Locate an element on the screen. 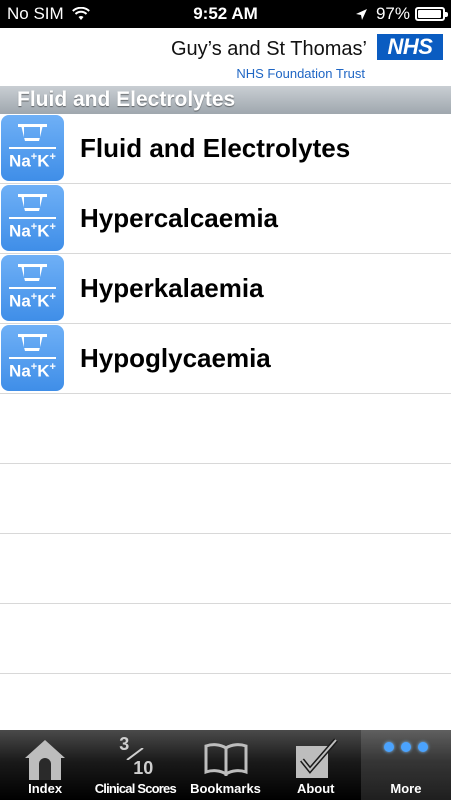 Image resolution: width=451 pixels, height=800 pixels. tab-label: Index is located at coordinates (45, 788).